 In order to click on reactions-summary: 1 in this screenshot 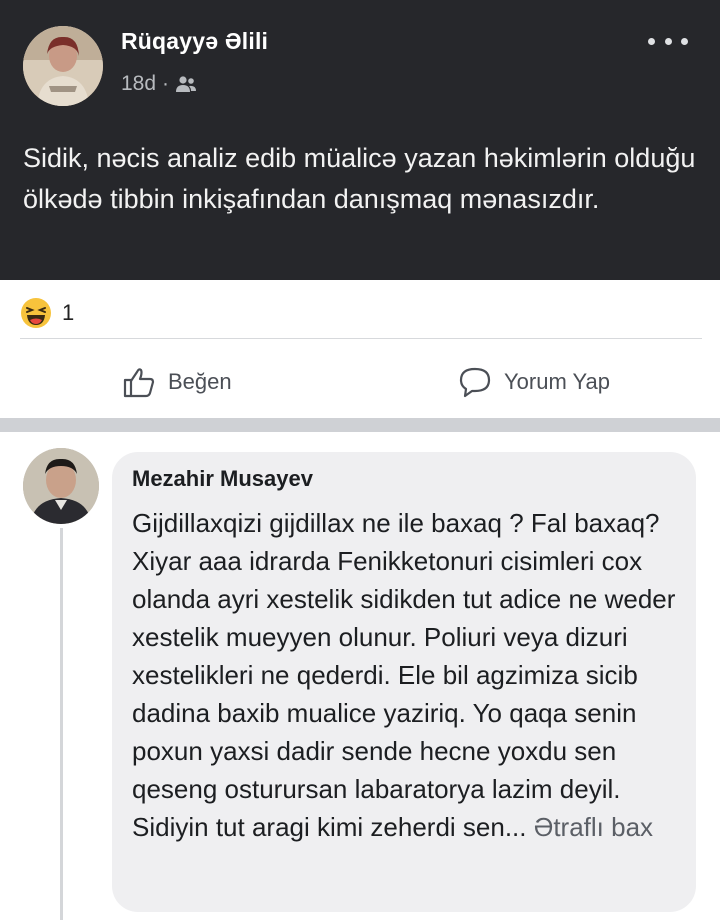, I will do `click(47, 313)`.